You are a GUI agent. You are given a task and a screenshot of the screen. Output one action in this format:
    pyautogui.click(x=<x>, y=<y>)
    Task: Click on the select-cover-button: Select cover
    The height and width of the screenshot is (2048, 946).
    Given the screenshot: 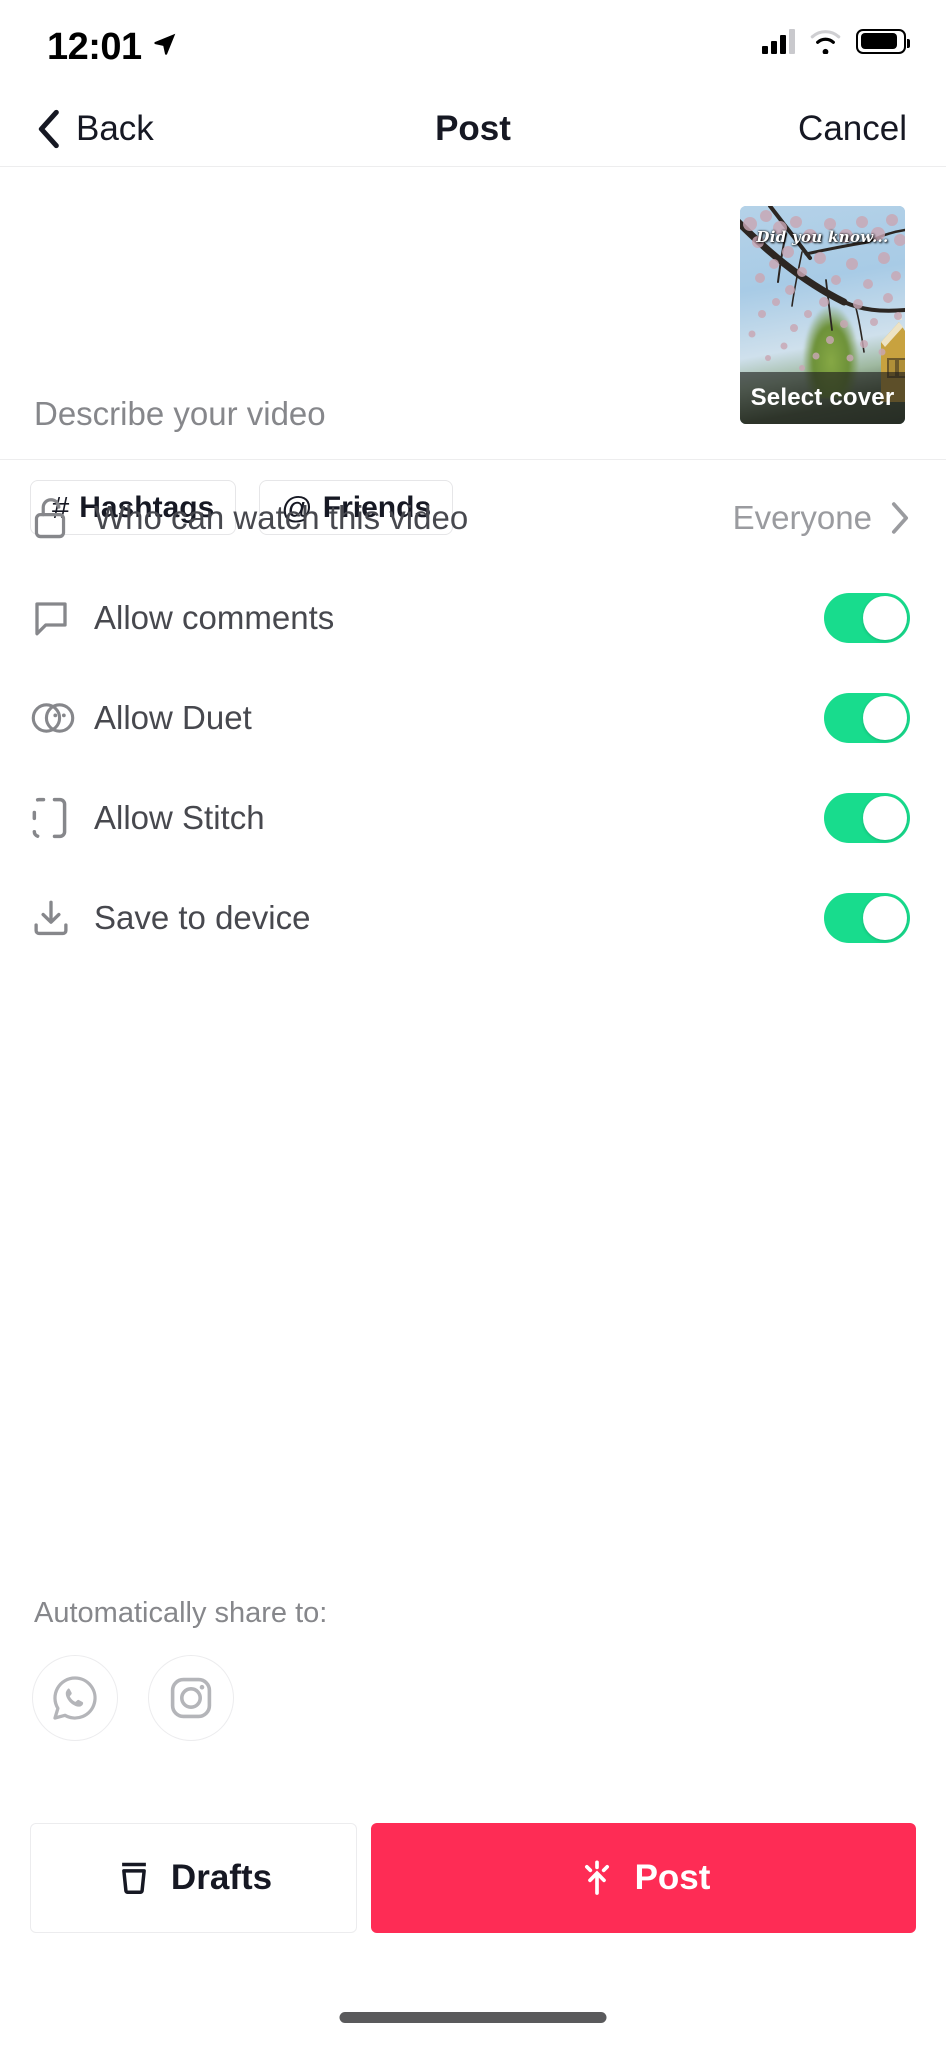 What is the action you would take?
    pyautogui.click(x=822, y=398)
    